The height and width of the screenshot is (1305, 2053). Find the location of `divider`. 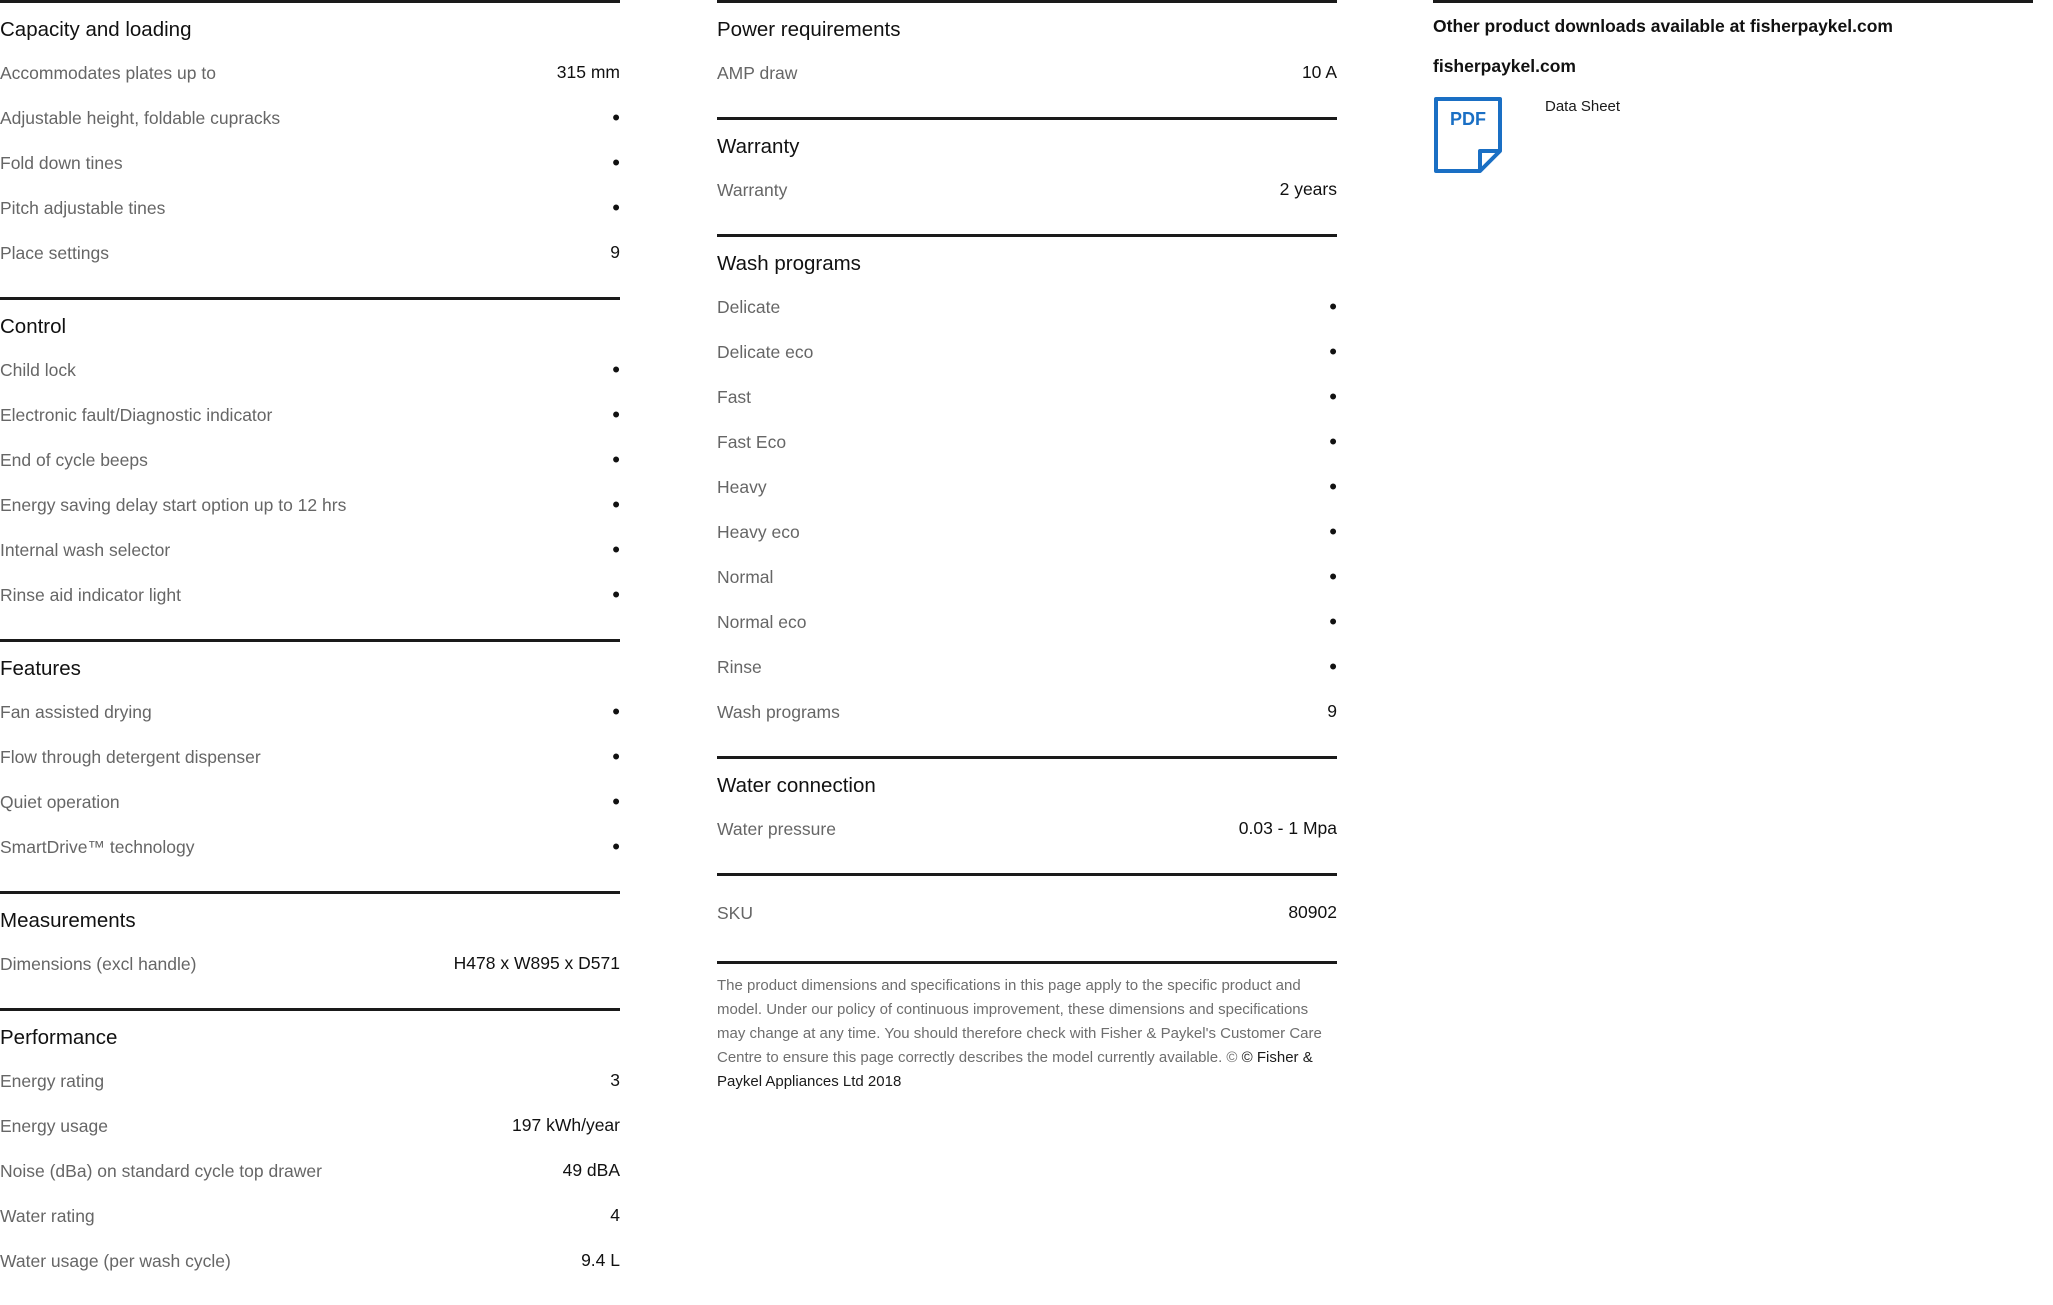

divider is located at coordinates (1733, 1).